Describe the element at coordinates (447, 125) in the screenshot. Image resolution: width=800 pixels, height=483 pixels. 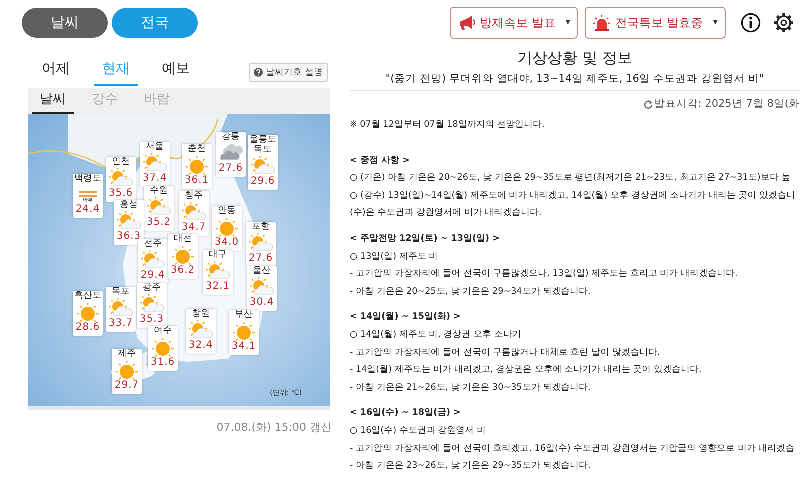
I see `note-text: ※ 07월 12일부터 07월 18일까지의 전망입니다.` at that location.